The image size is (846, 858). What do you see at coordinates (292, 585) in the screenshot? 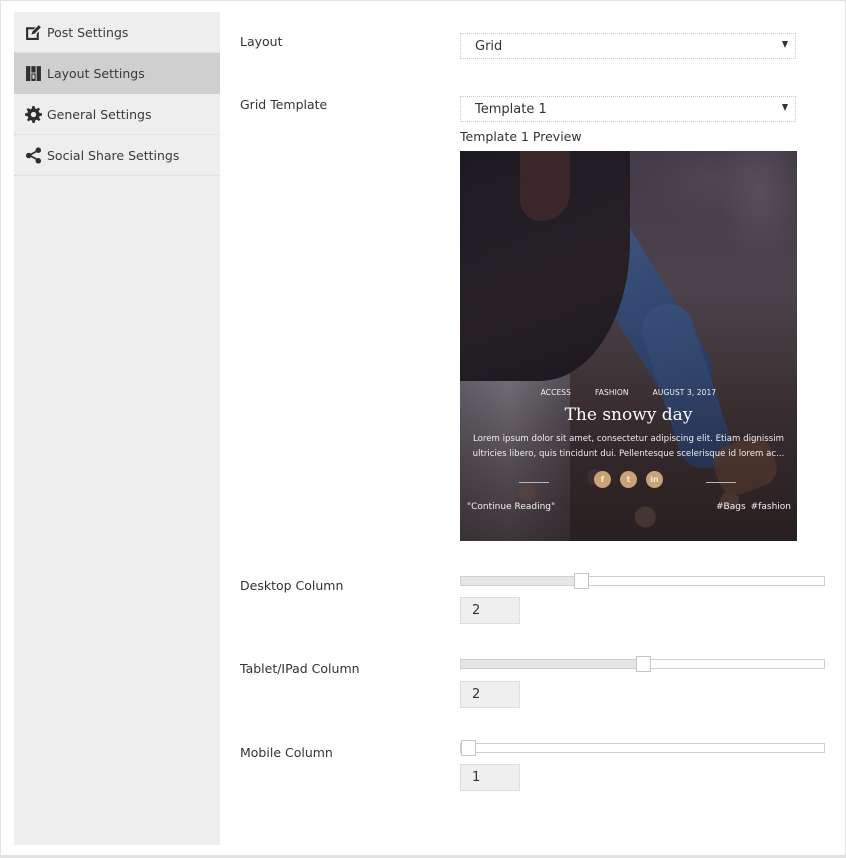
I see `desktop-column-label: Desktop Column` at bounding box center [292, 585].